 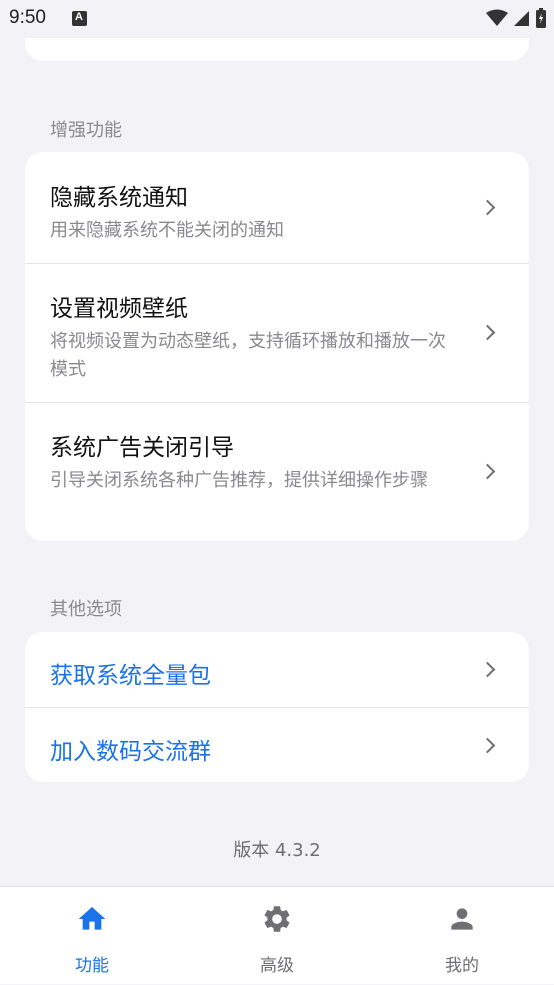 What do you see at coordinates (27, 17) in the screenshot?
I see `status-time: 9:50` at bounding box center [27, 17].